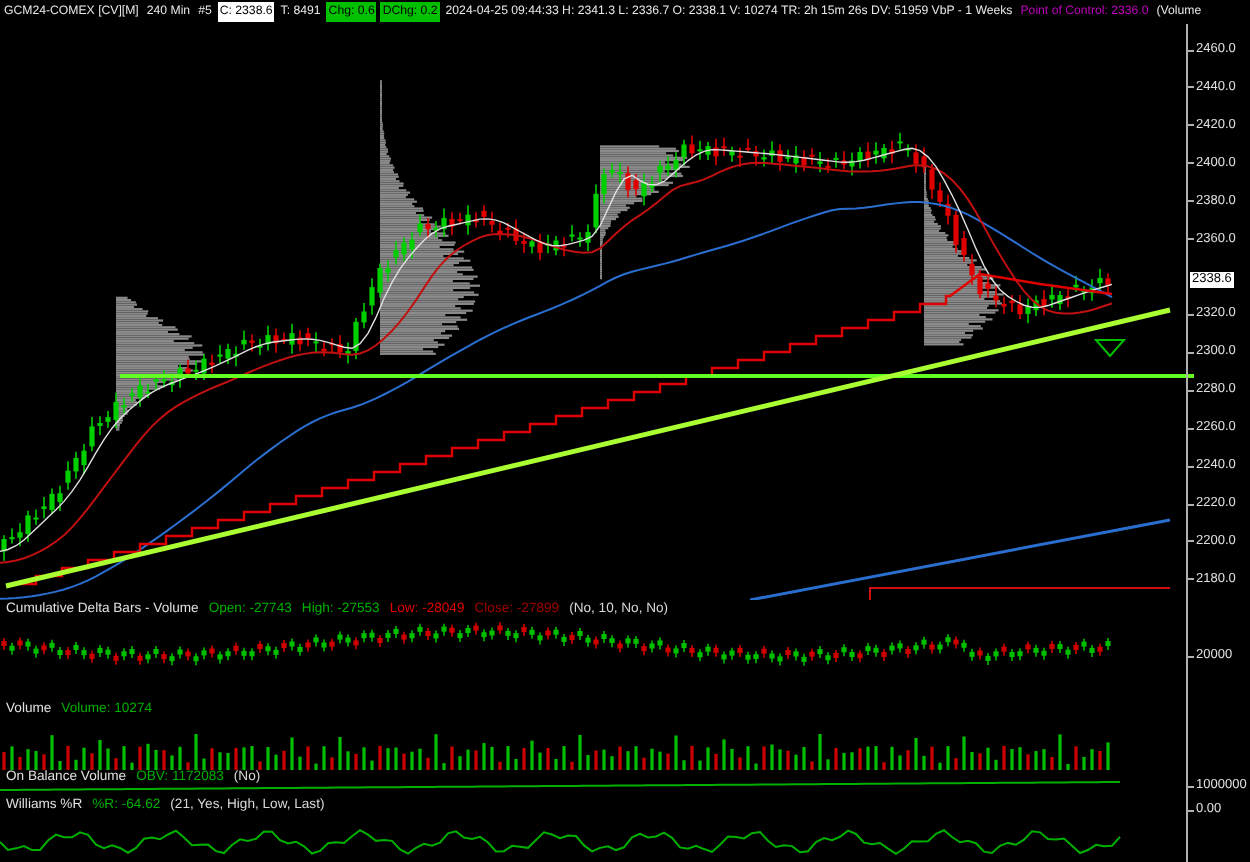 This screenshot has height=862, width=1250. I want to click on down-arrow-icon, so click(1110, 348).